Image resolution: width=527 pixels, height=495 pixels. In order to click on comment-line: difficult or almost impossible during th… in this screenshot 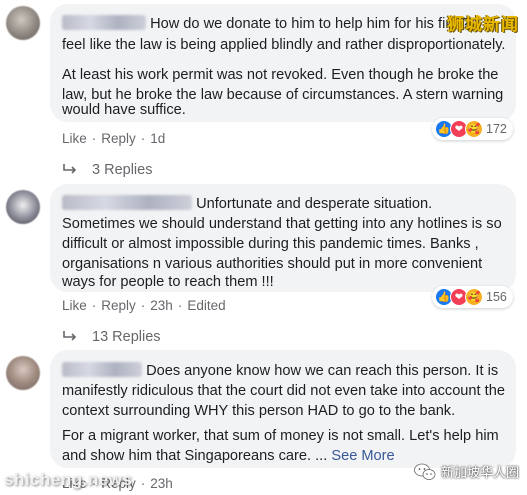, I will do `click(270, 244)`.